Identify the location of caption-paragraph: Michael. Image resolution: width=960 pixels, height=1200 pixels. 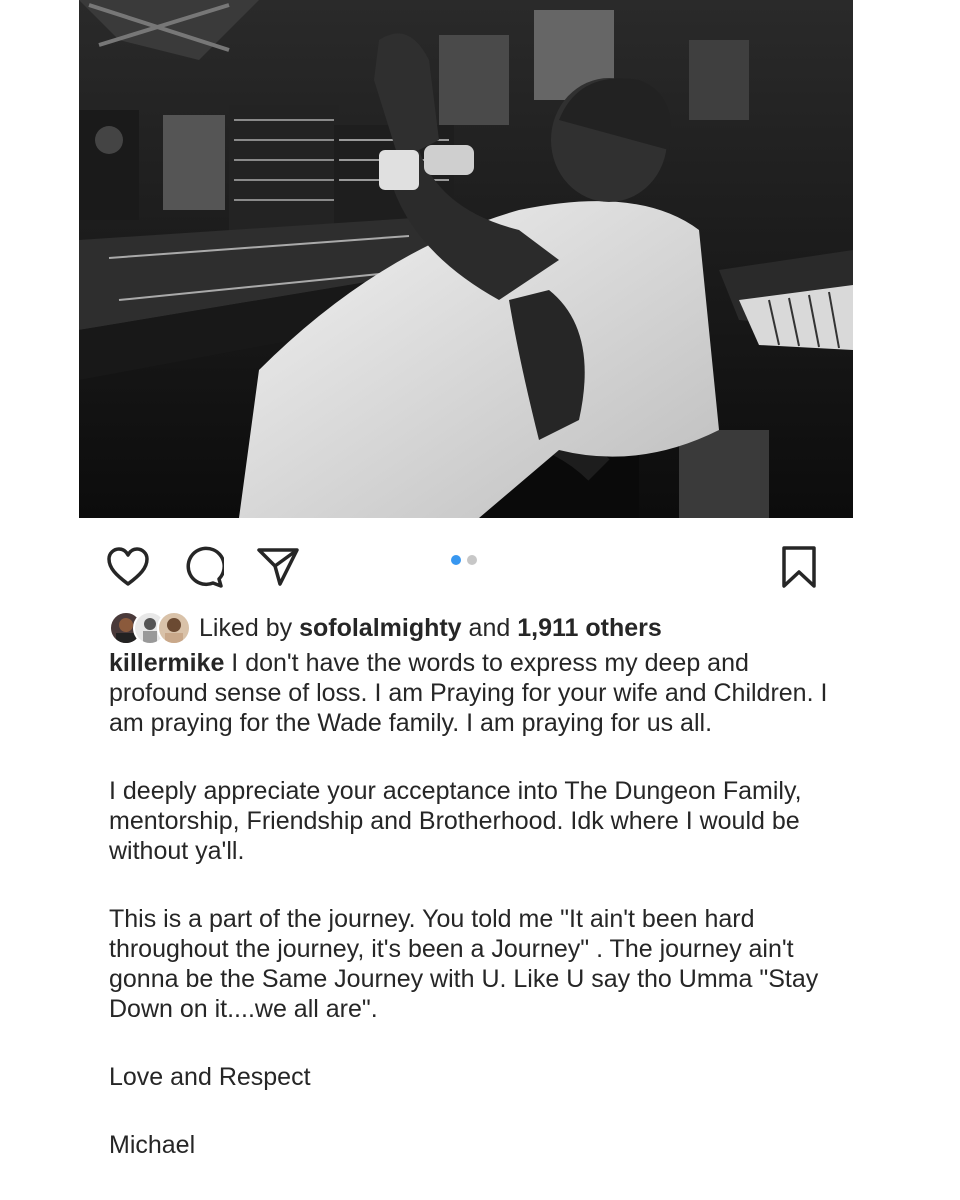
(152, 1145).